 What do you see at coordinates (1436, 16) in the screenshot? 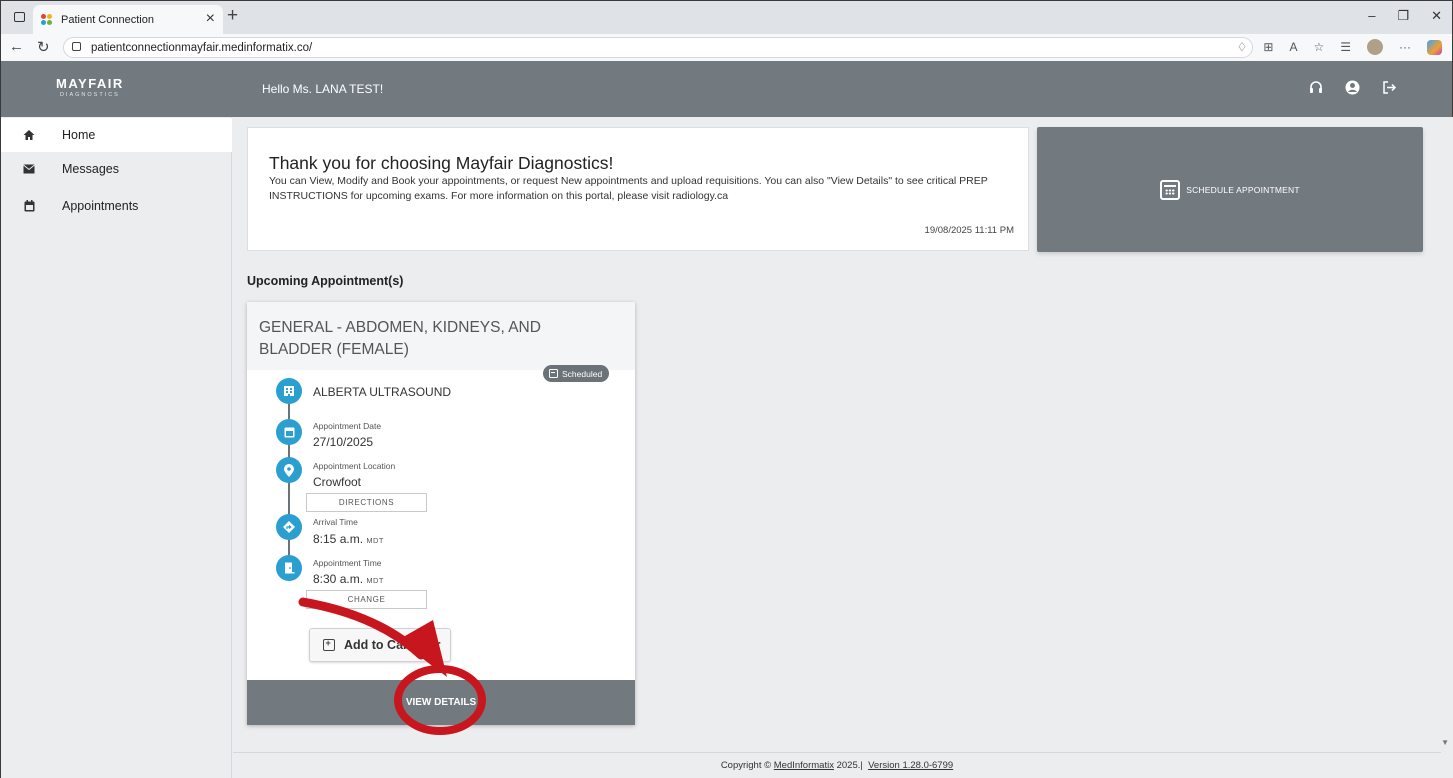
I see `close-window-icon: ✕` at bounding box center [1436, 16].